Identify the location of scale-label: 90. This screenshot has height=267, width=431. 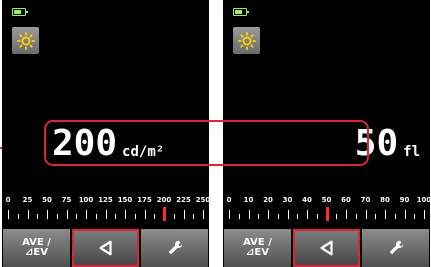
(404, 200).